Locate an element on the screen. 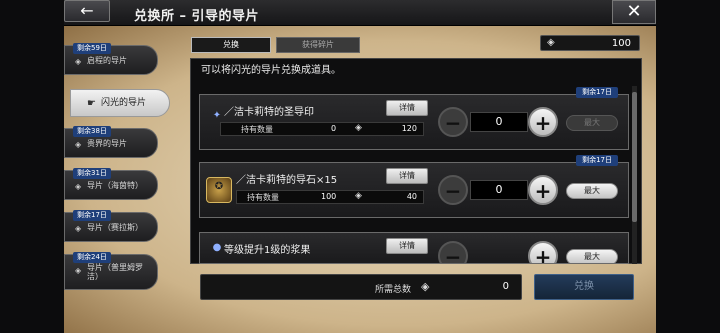  scrollbar-thumb is located at coordinates (634, 157).